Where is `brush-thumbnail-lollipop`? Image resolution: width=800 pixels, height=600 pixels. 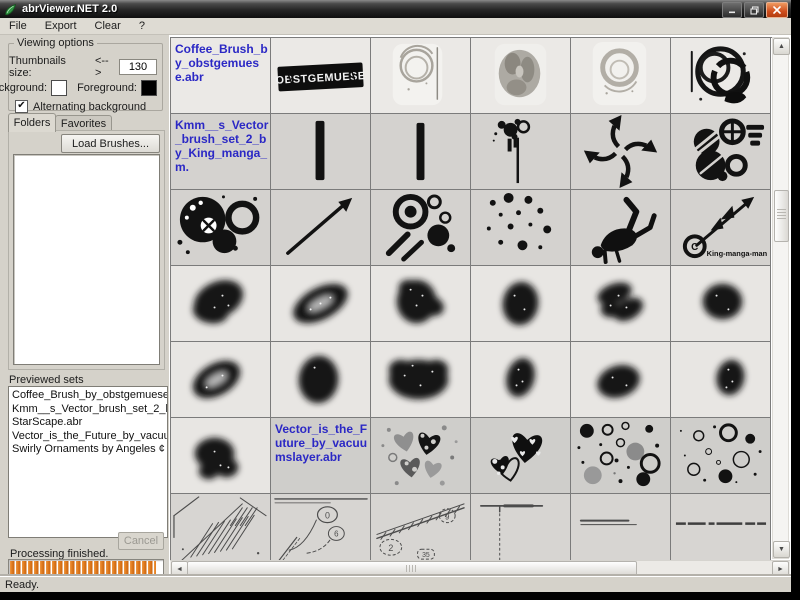 brush-thumbnail-lollipop is located at coordinates (521, 152).